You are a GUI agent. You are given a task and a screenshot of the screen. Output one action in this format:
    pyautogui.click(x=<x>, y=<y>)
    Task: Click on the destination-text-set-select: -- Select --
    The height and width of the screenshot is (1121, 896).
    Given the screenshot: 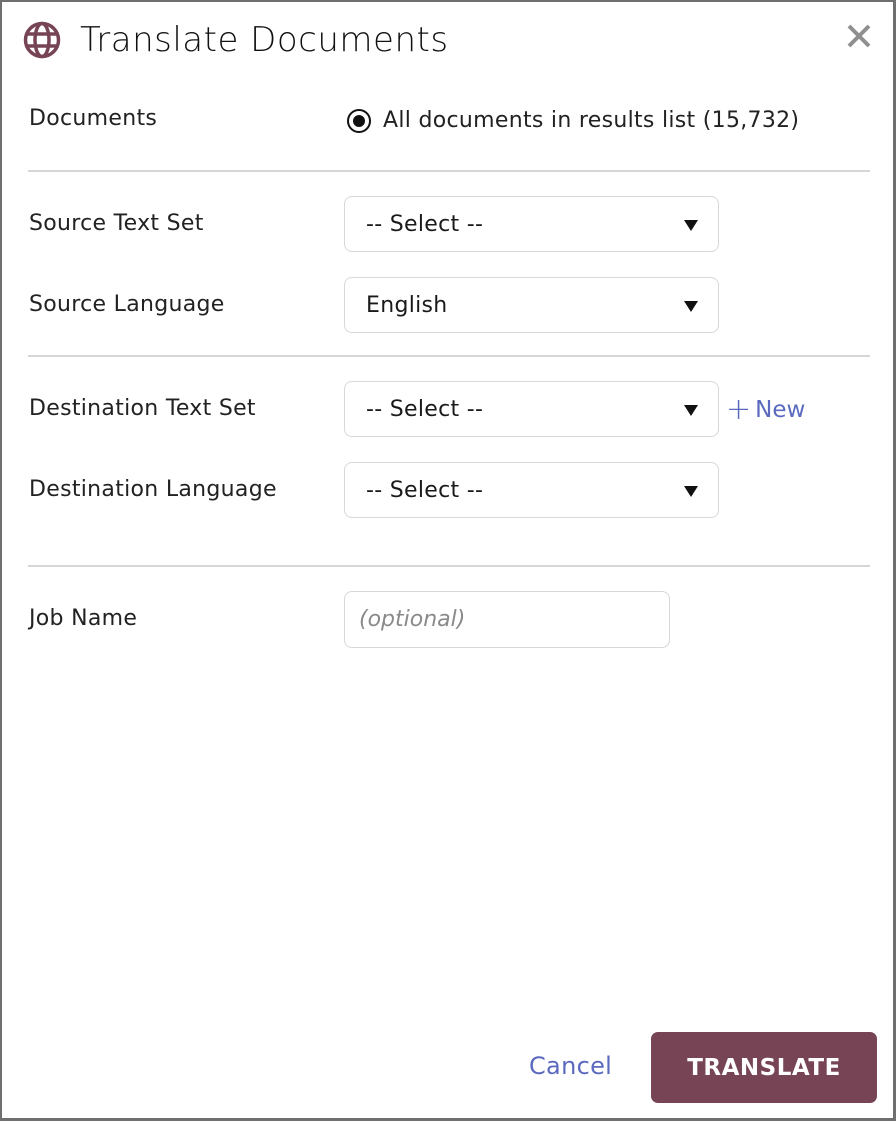 What is the action you would take?
    pyautogui.click(x=531, y=409)
    